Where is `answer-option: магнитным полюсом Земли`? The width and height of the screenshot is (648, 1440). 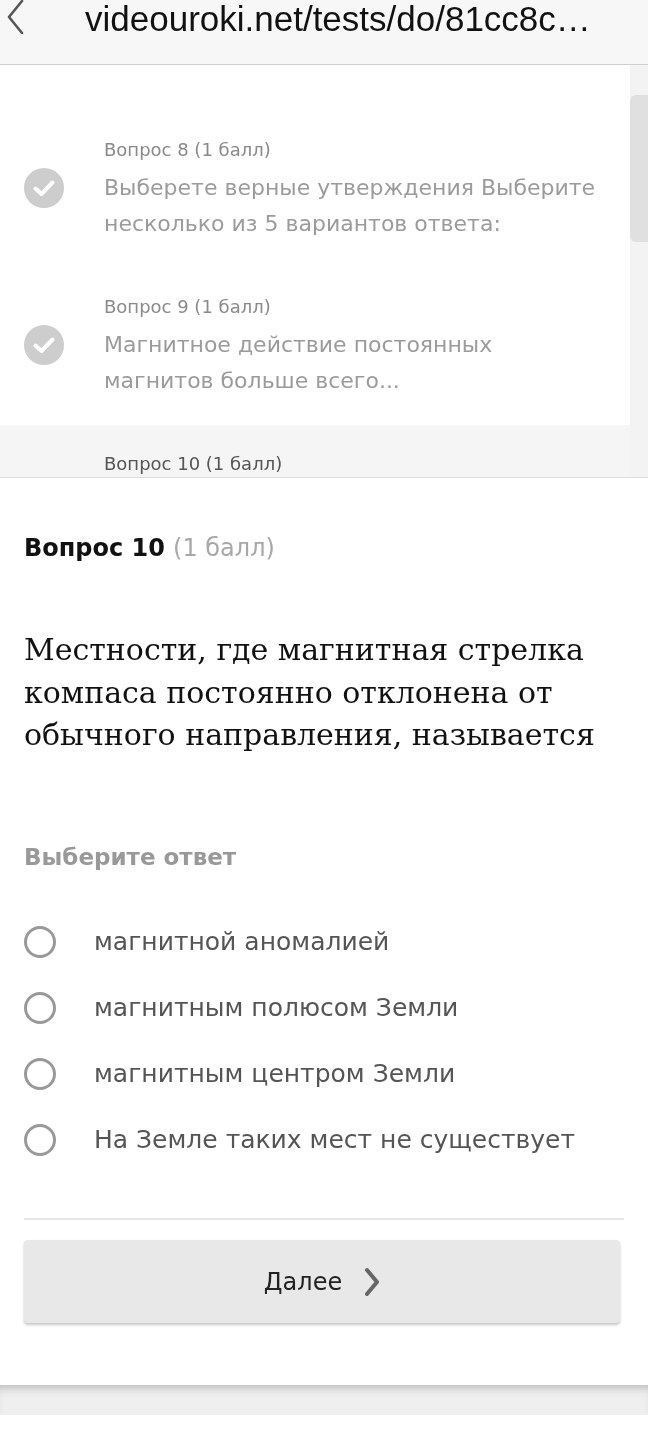
answer-option: магнитным полюсом Земли is located at coordinates (324, 1007).